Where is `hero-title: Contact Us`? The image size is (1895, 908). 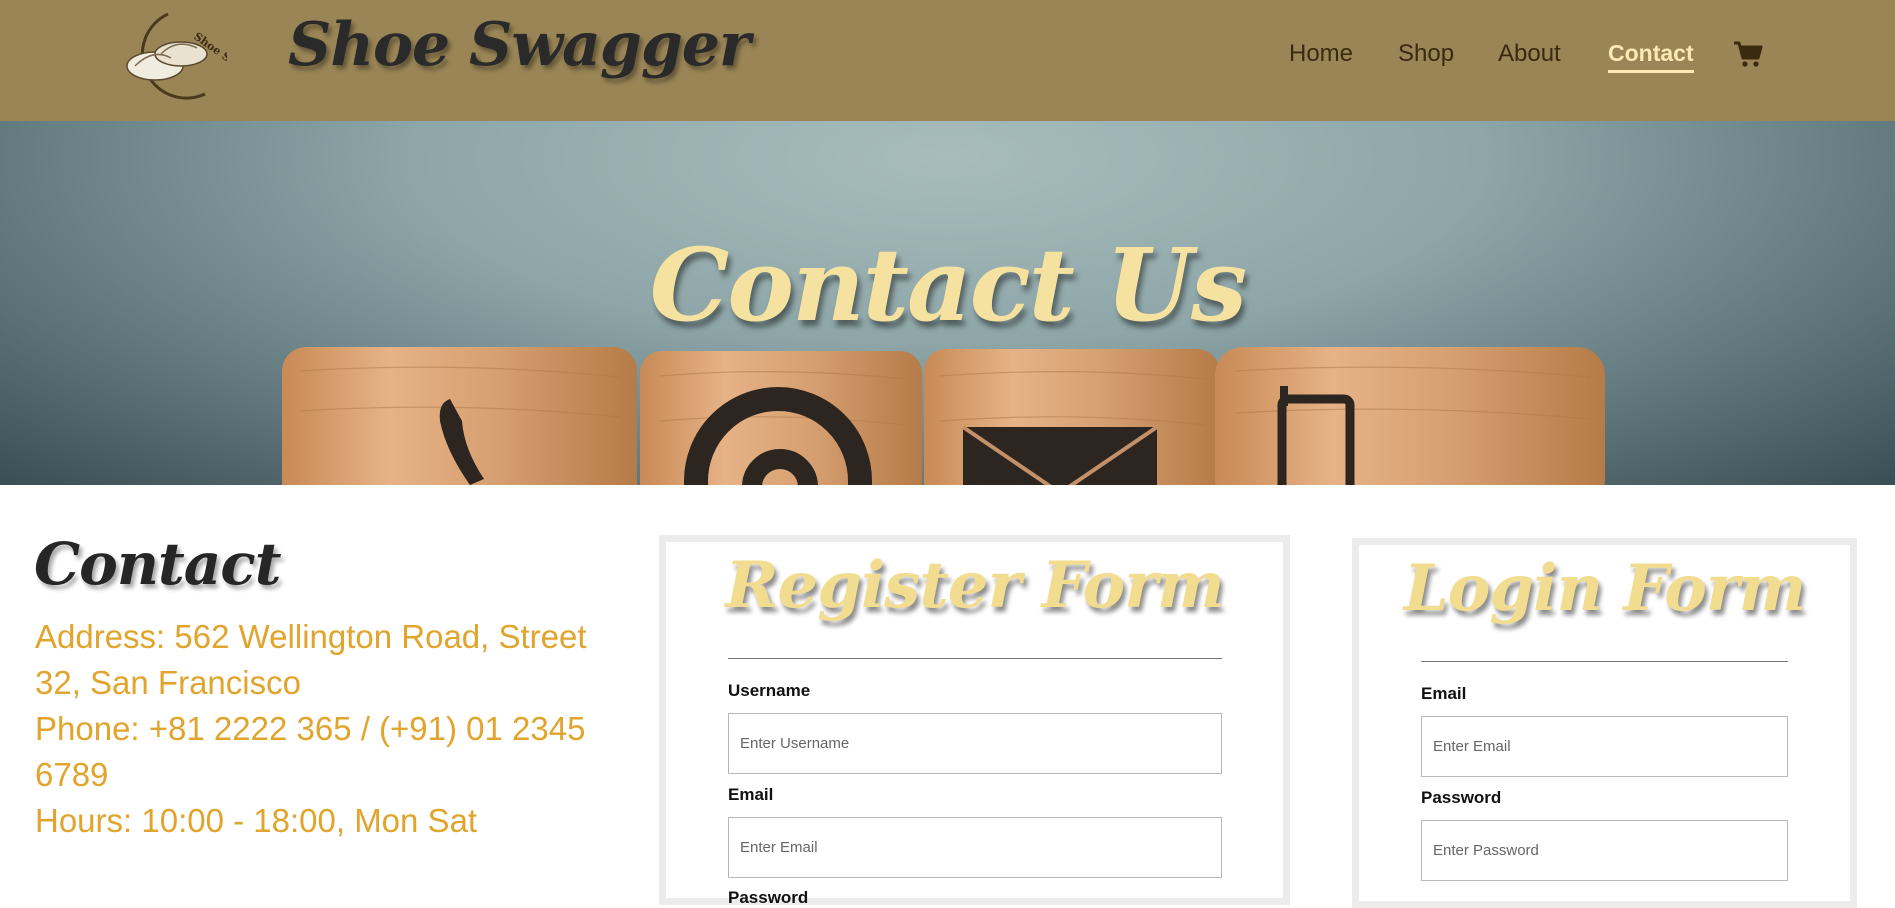 hero-title: Contact Us is located at coordinates (948, 285).